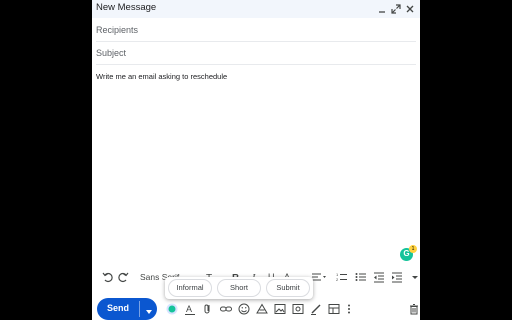 This screenshot has height=320, width=512. What do you see at coordinates (124, 277) in the screenshot?
I see `redo-icon` at bounding box center [124, 277].